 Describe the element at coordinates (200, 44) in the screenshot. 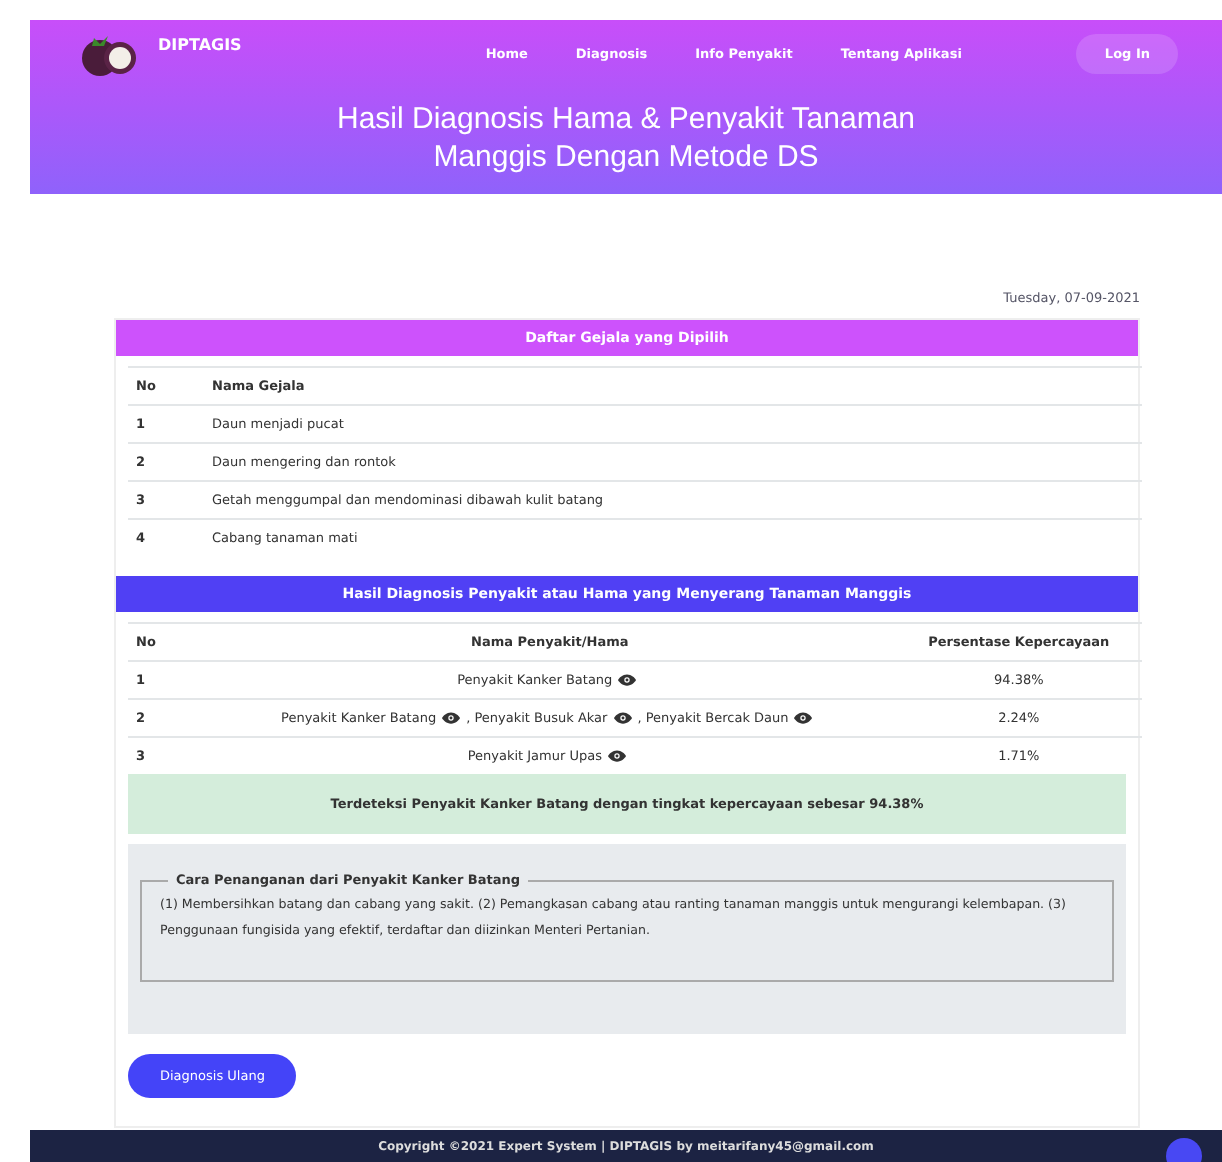

I see `brand-name: DIPTAGIS` at that location.